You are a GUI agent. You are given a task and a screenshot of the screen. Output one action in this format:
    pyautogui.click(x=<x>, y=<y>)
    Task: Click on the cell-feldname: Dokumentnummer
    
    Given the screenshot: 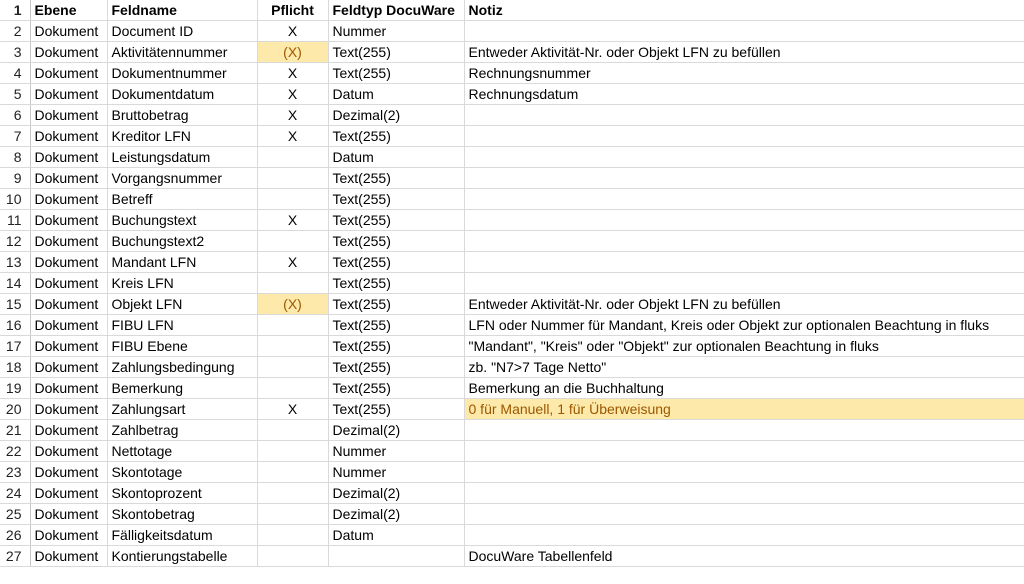 What is the action you would take?
    pyautogui.click(x=182, y=73)
    